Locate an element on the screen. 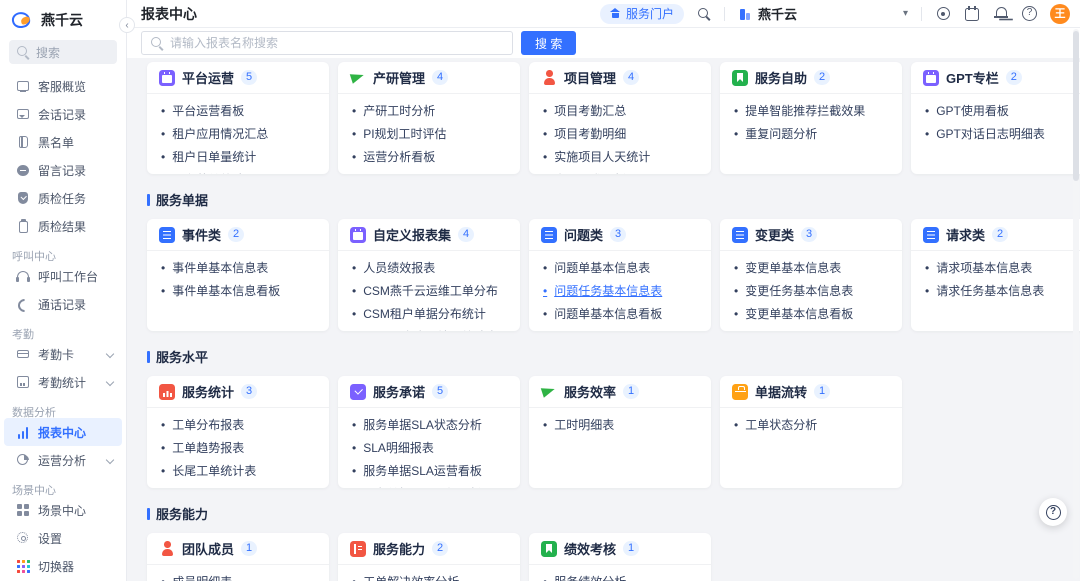 This screenshot has width=1080, height=581. sidebar-item-monitor: 客服概览 is located at coordinates (63, 86).